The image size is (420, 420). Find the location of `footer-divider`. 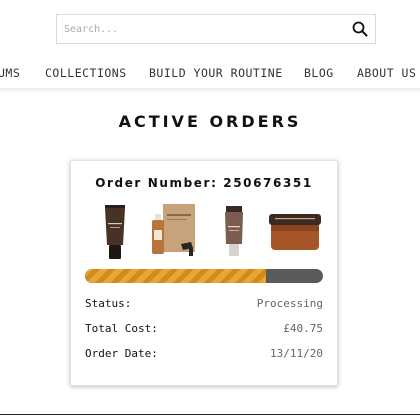

footer-divider is located at coordinates (210, 414).